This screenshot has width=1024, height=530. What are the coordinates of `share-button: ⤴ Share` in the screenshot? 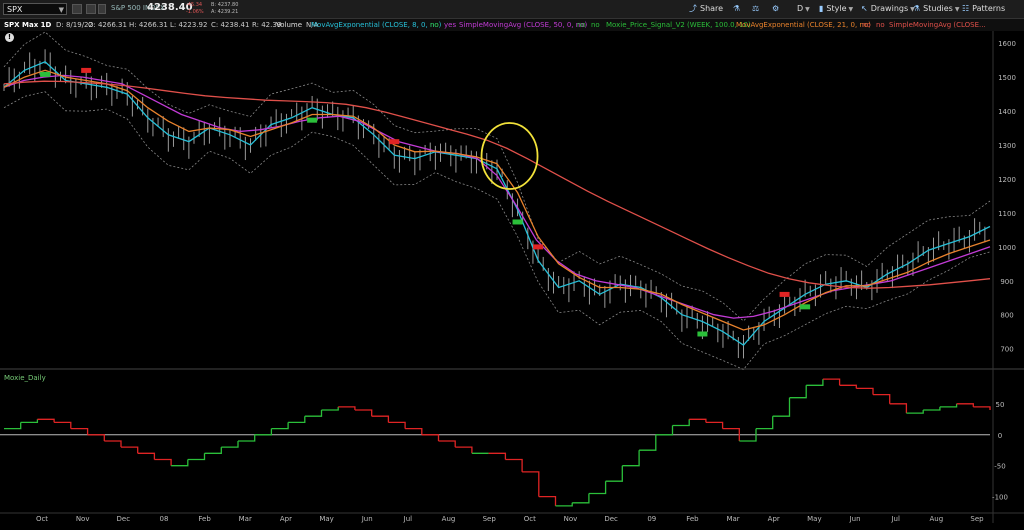 It's located at (706, 9).